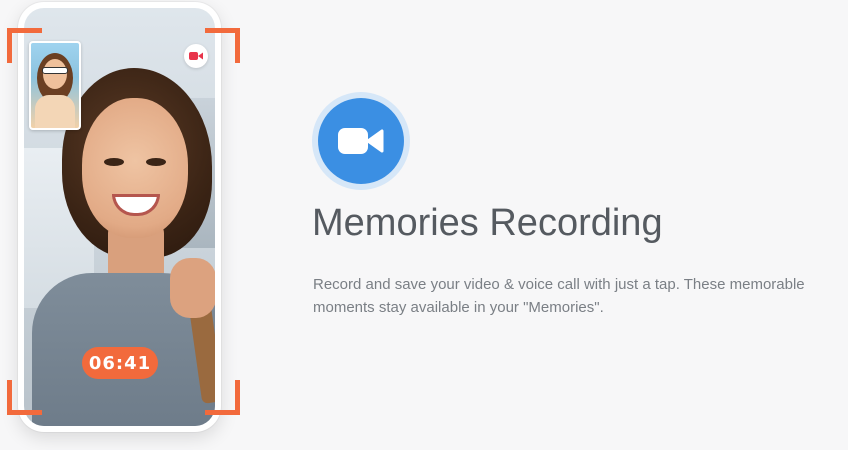  I want to click on caller-face, so click(135, 168).